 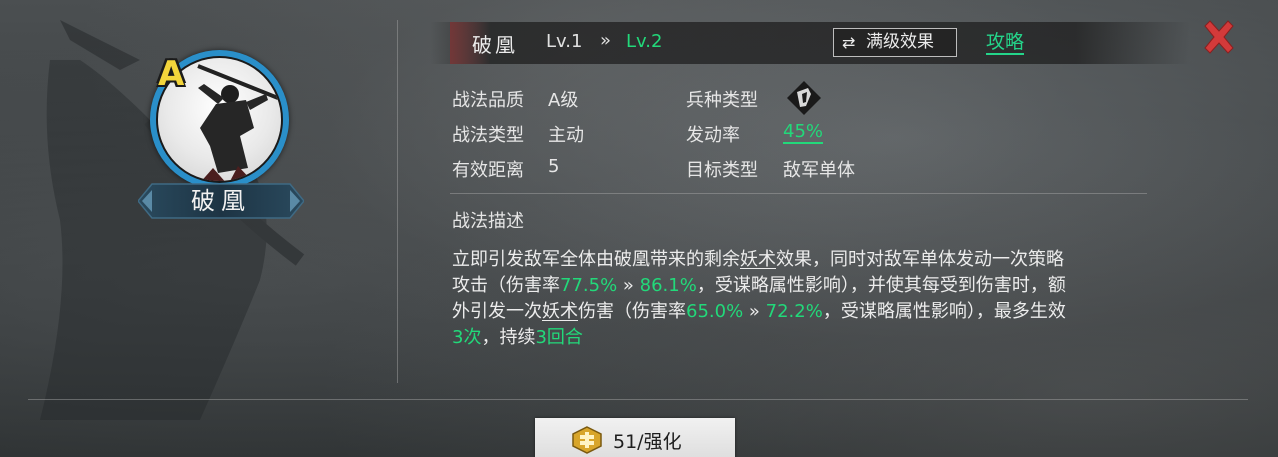 I want to click on level-arrow: », so click(x=606, y=40).